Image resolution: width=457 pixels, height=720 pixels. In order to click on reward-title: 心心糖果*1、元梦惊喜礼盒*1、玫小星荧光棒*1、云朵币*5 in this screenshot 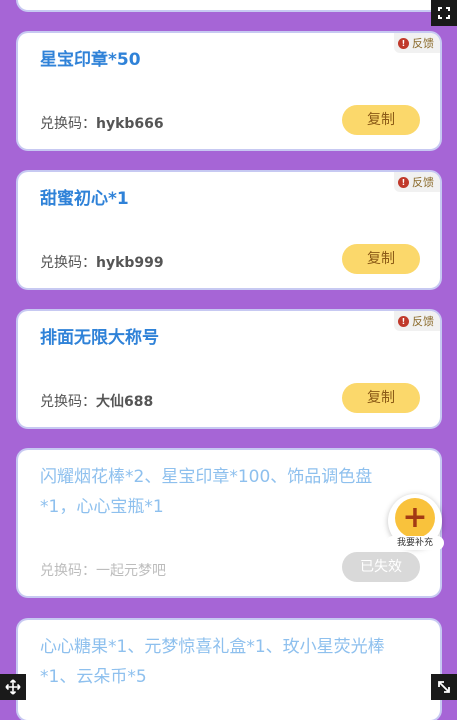, I will do `click(212, 662)`.